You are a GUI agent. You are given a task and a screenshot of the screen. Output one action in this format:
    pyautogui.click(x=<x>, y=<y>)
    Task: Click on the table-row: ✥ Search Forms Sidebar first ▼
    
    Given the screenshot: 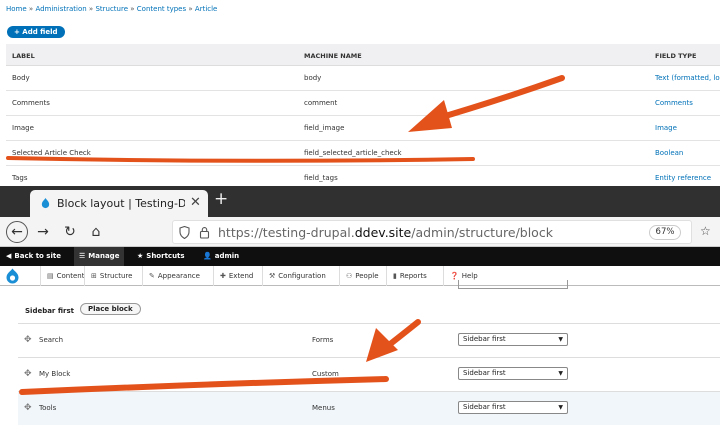 What is the action you would take?
    pyautogui.click(x=369, y=341)
    